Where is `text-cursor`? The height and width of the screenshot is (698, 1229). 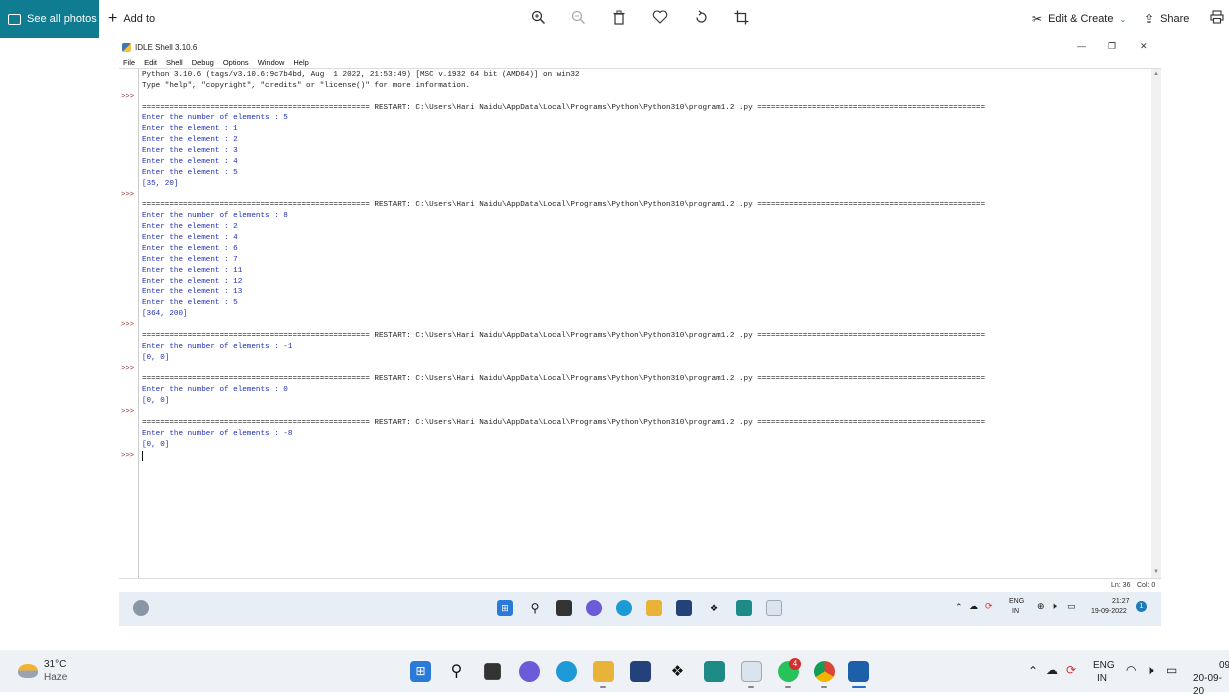
text-cursor is located at coordinates (142, 456).